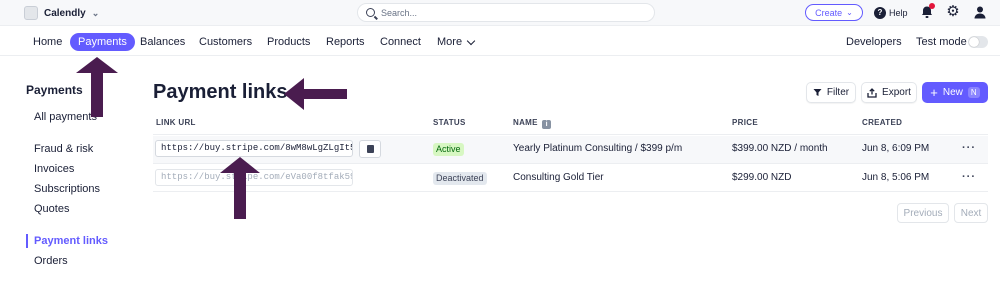 This screenshot has height=300, width=1000. What do you see at coordinates (932, 6) in the screenshot?
I see `notification-dot` at bounding box center [932, 6].